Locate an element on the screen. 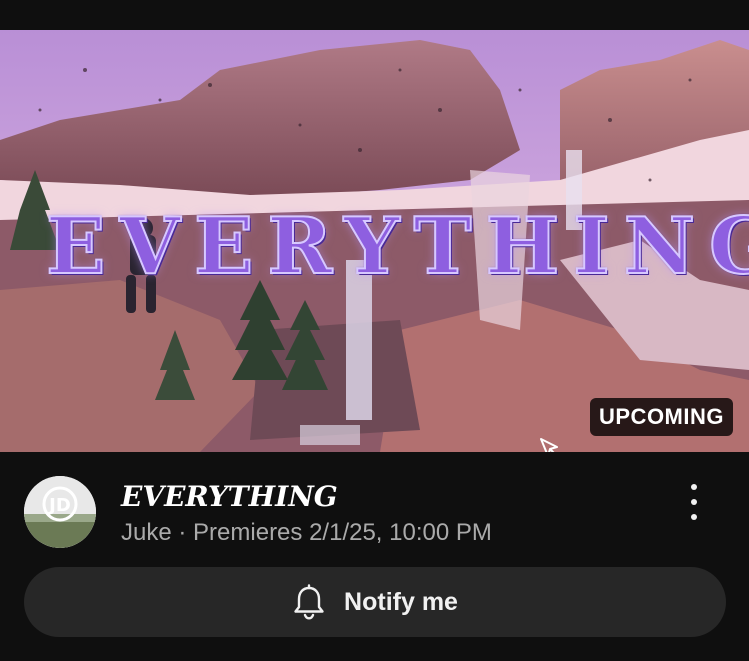 Image resolution: width=749 pixels, height=661 pixels. avatar-image: JD is located at coordinates (60, 512).